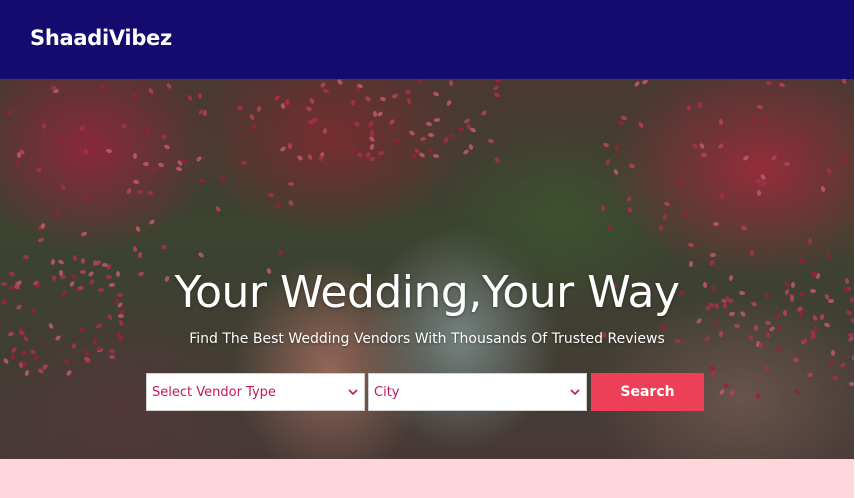 This screenshot has height=498, width=855. I want to click on hero-title: Your Wedding,Your Way, so click(427, 292).